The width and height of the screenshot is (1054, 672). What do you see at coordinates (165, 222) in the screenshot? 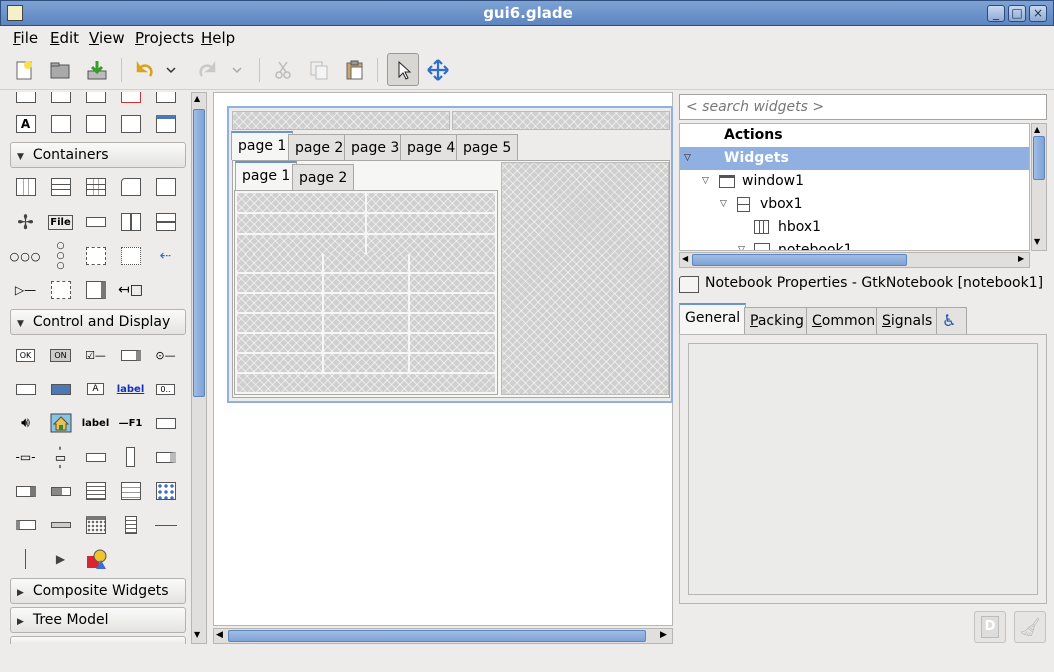
I see `vpaned-widget` at bounding box center [165, 222].